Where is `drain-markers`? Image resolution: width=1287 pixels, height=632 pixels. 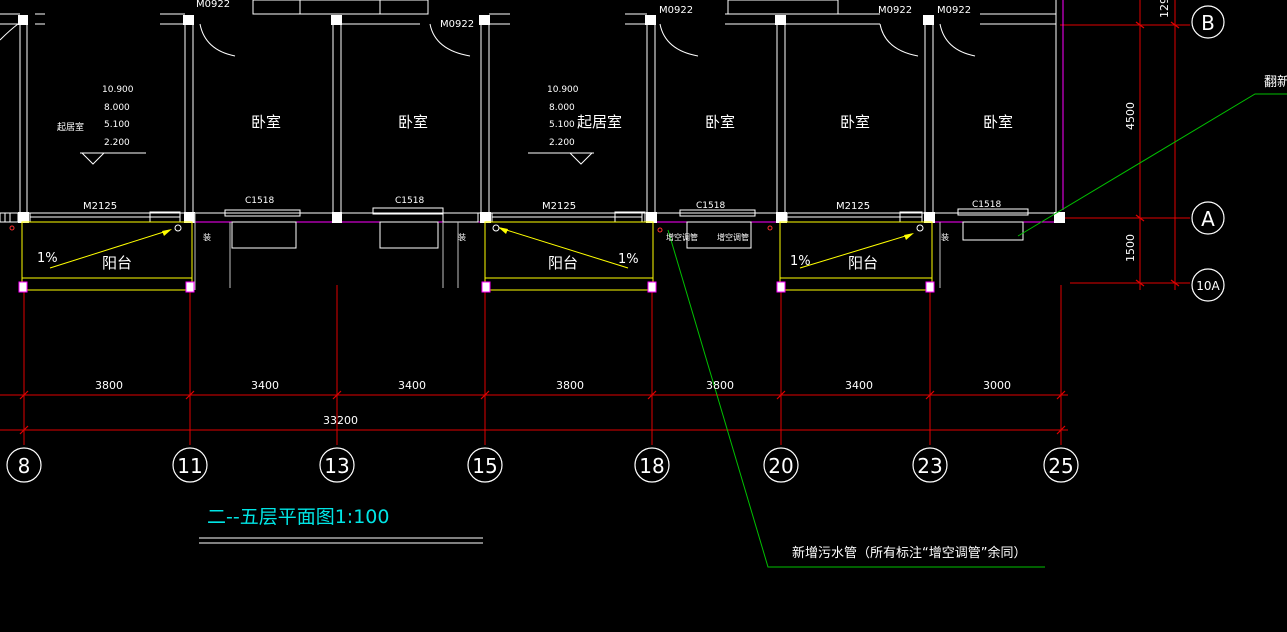 drain-markers is located at coordinates (466, 228).